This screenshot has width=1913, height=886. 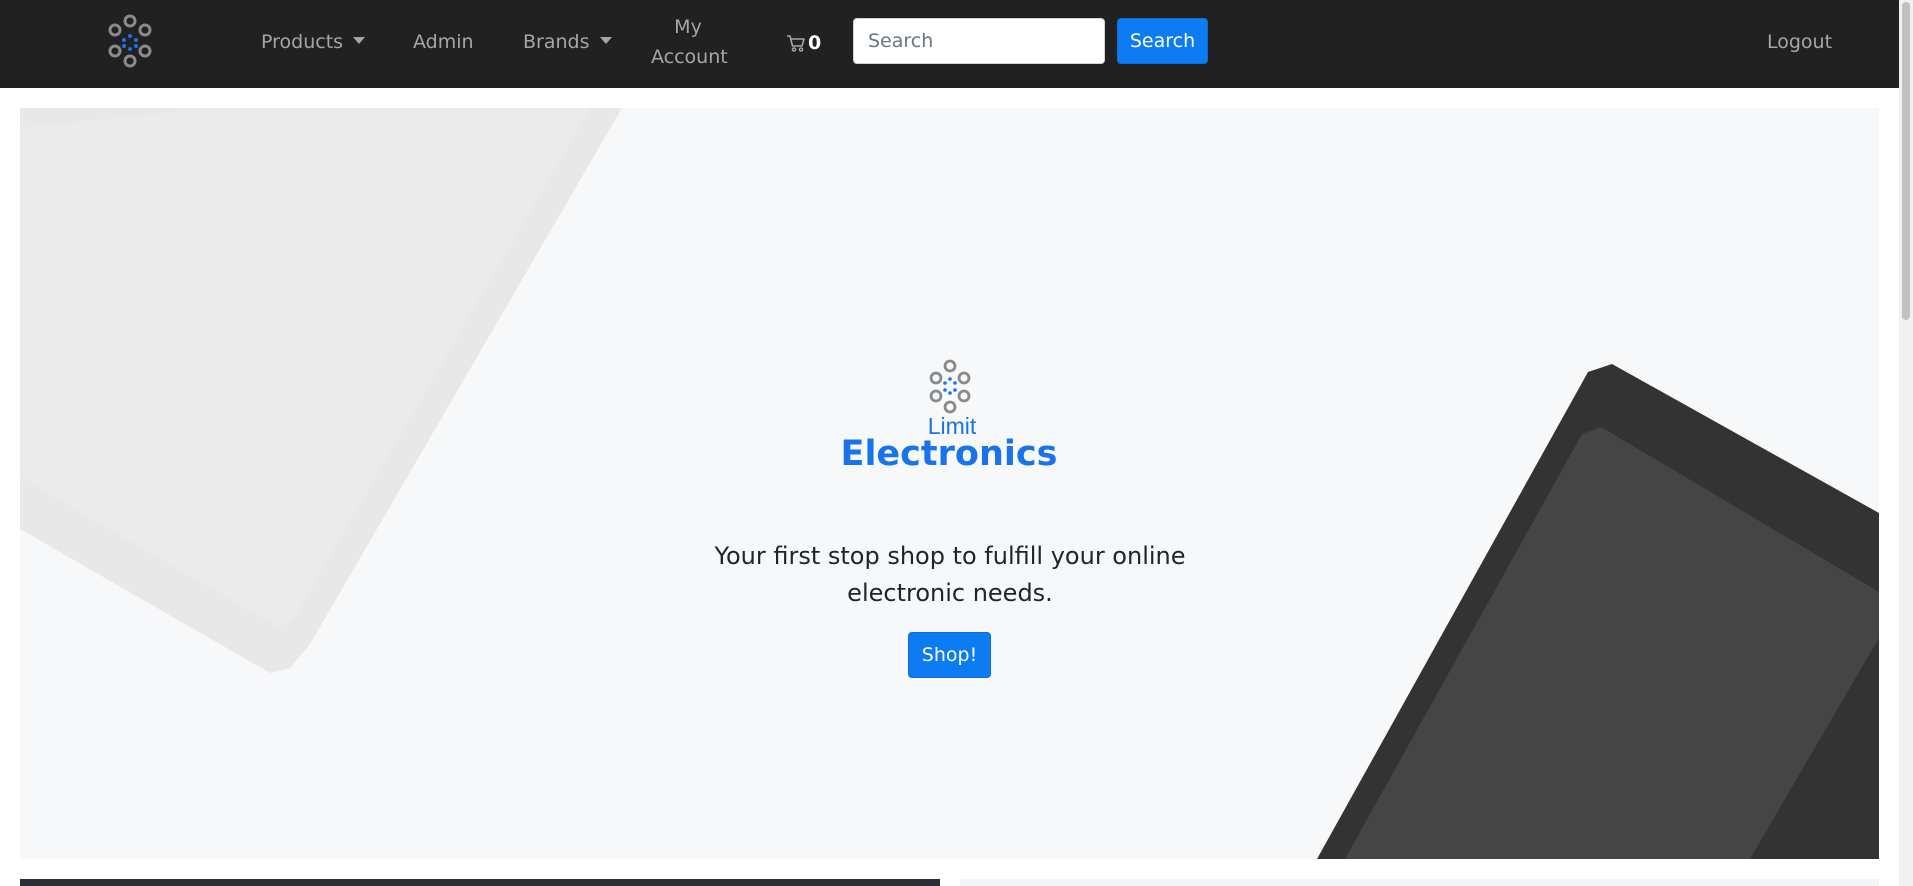 What do you see at coordinates (1906, 161) in the screenshot?
I see `scrollbar-thumb` at bounding box center [1906, 161].